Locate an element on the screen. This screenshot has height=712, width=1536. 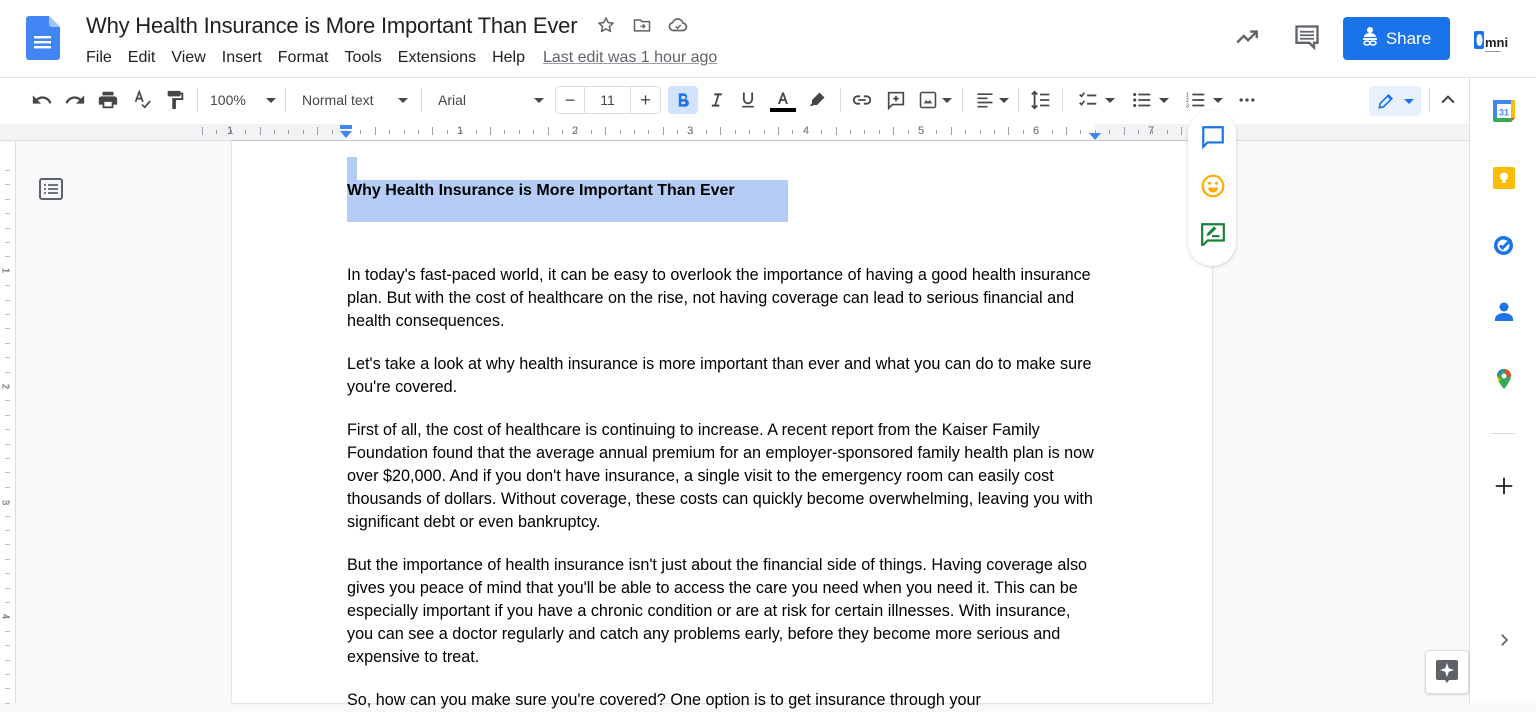
increase-font-size-button: + is located at coordinates (645, 100).